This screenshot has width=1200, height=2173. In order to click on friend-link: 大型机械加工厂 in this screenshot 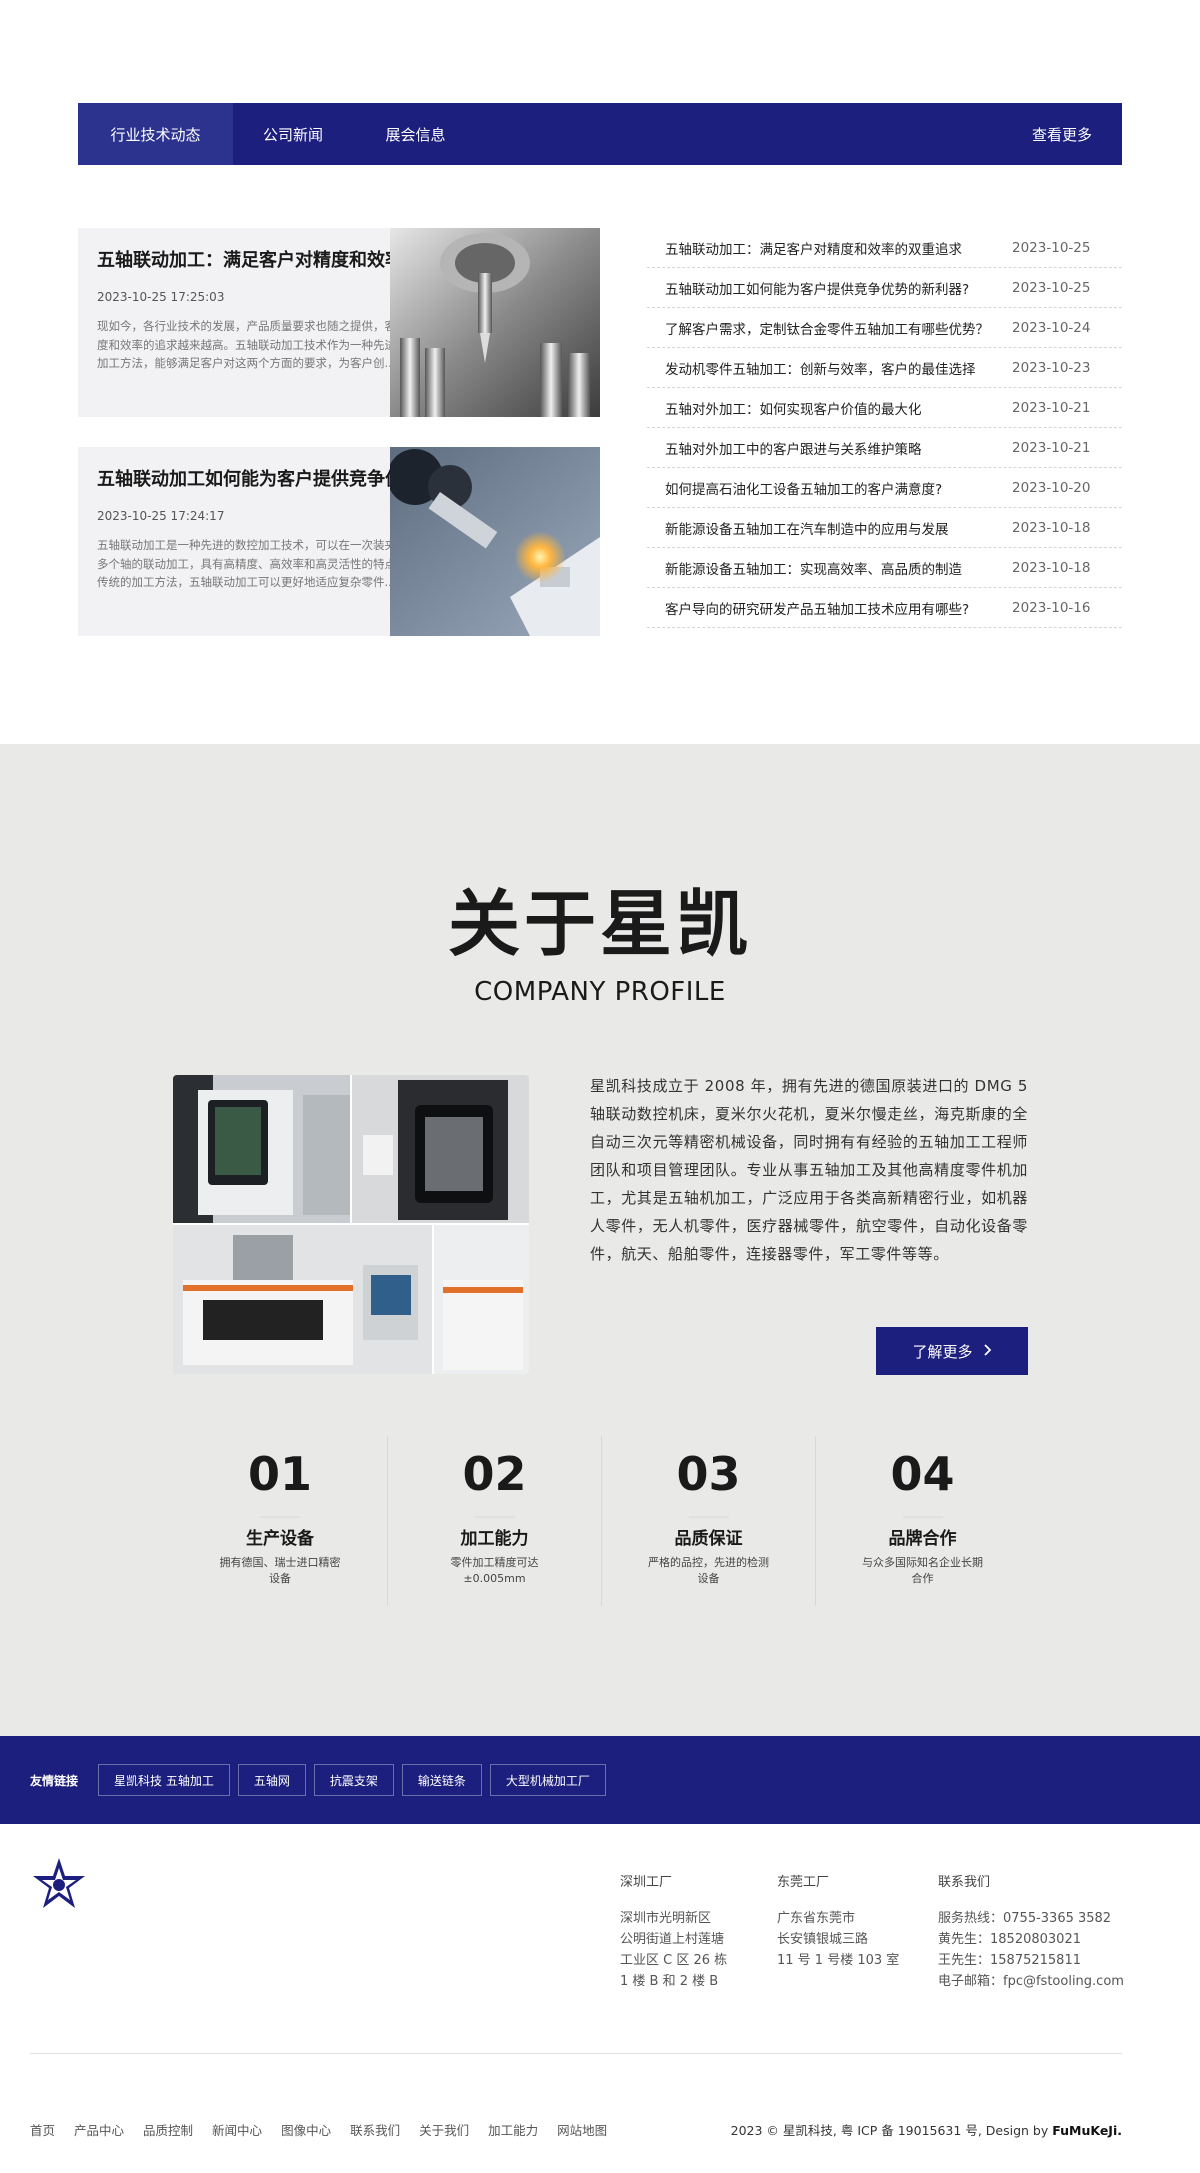, I will do `click(547, 1780)`.